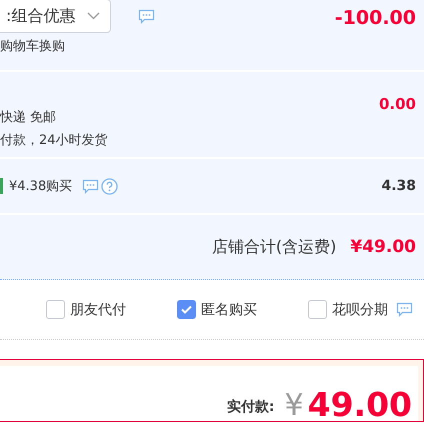 The width and height of the screenshot is (424, 423). I want to click on shipping-method: 快递 免邮, so click(29, 117).